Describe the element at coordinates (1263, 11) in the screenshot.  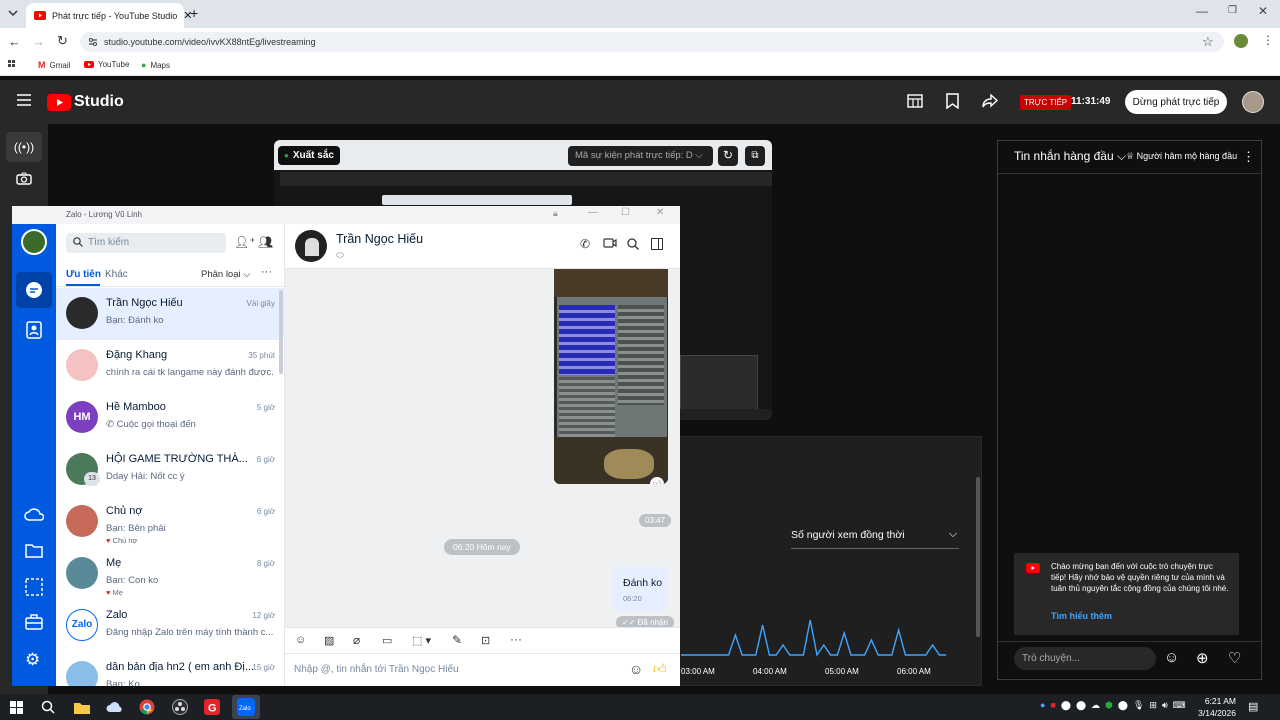
I see `window-close-icon: ✕` at that location.